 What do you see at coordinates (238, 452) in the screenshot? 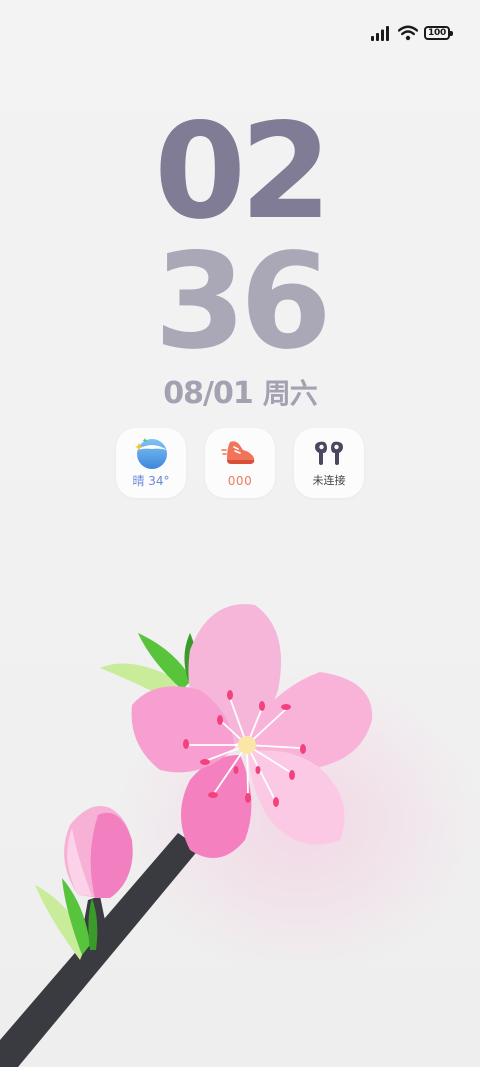
I see `running-shoe-icon` at bounding box center [238, 452].